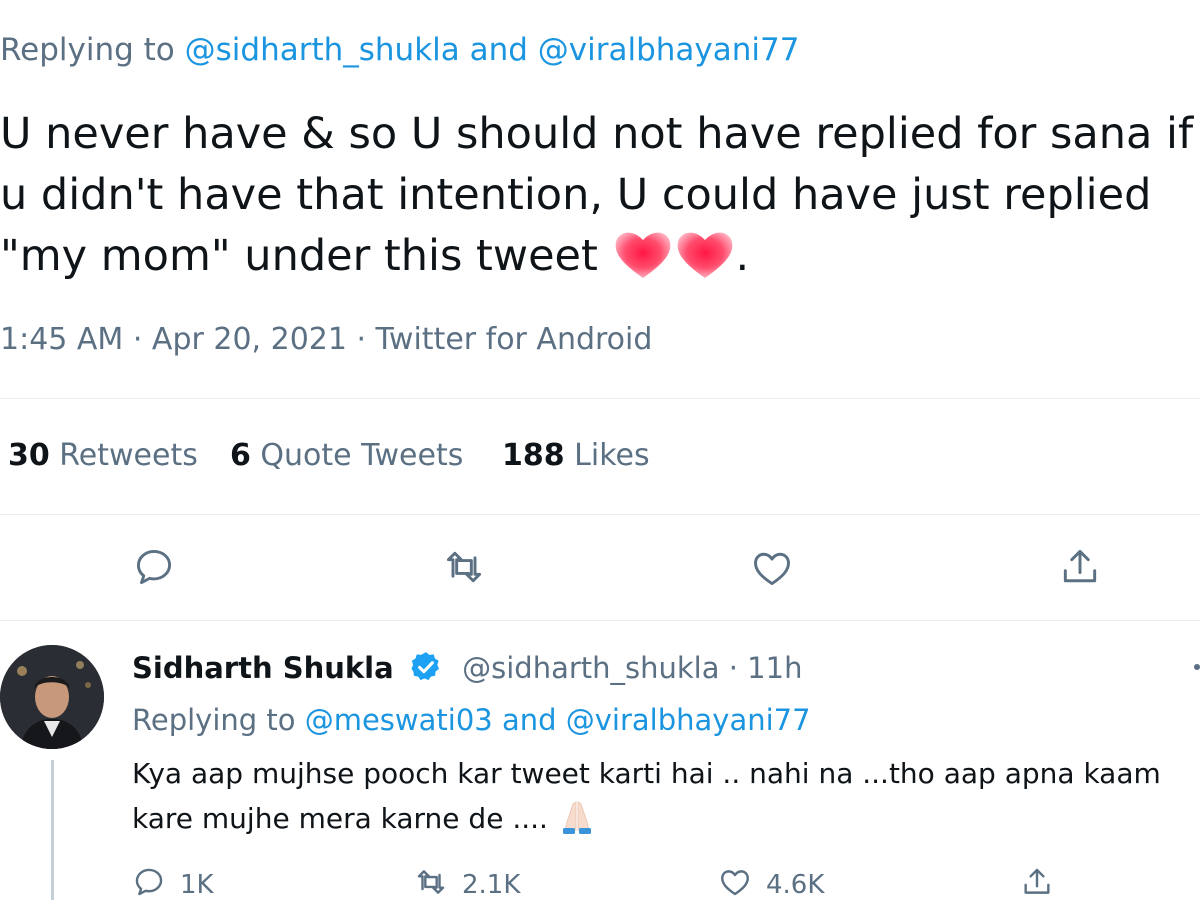 The height and width of the screenshot is (900, 1200). I want to click on reply-share-action, so click(1037, 882).